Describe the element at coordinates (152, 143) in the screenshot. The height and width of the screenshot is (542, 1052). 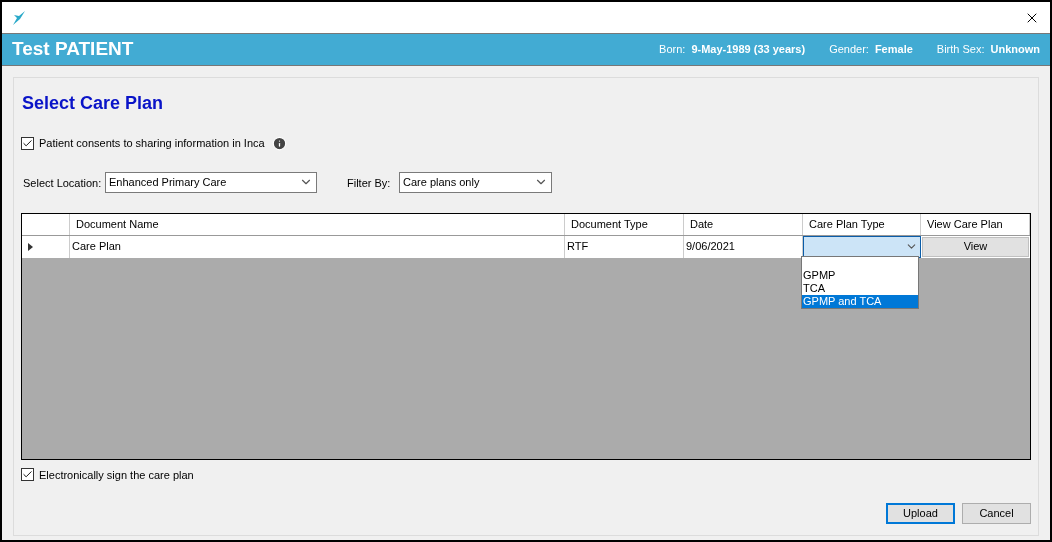
I see `consent-label: Patient consents to sharing information in Inca` at that location.